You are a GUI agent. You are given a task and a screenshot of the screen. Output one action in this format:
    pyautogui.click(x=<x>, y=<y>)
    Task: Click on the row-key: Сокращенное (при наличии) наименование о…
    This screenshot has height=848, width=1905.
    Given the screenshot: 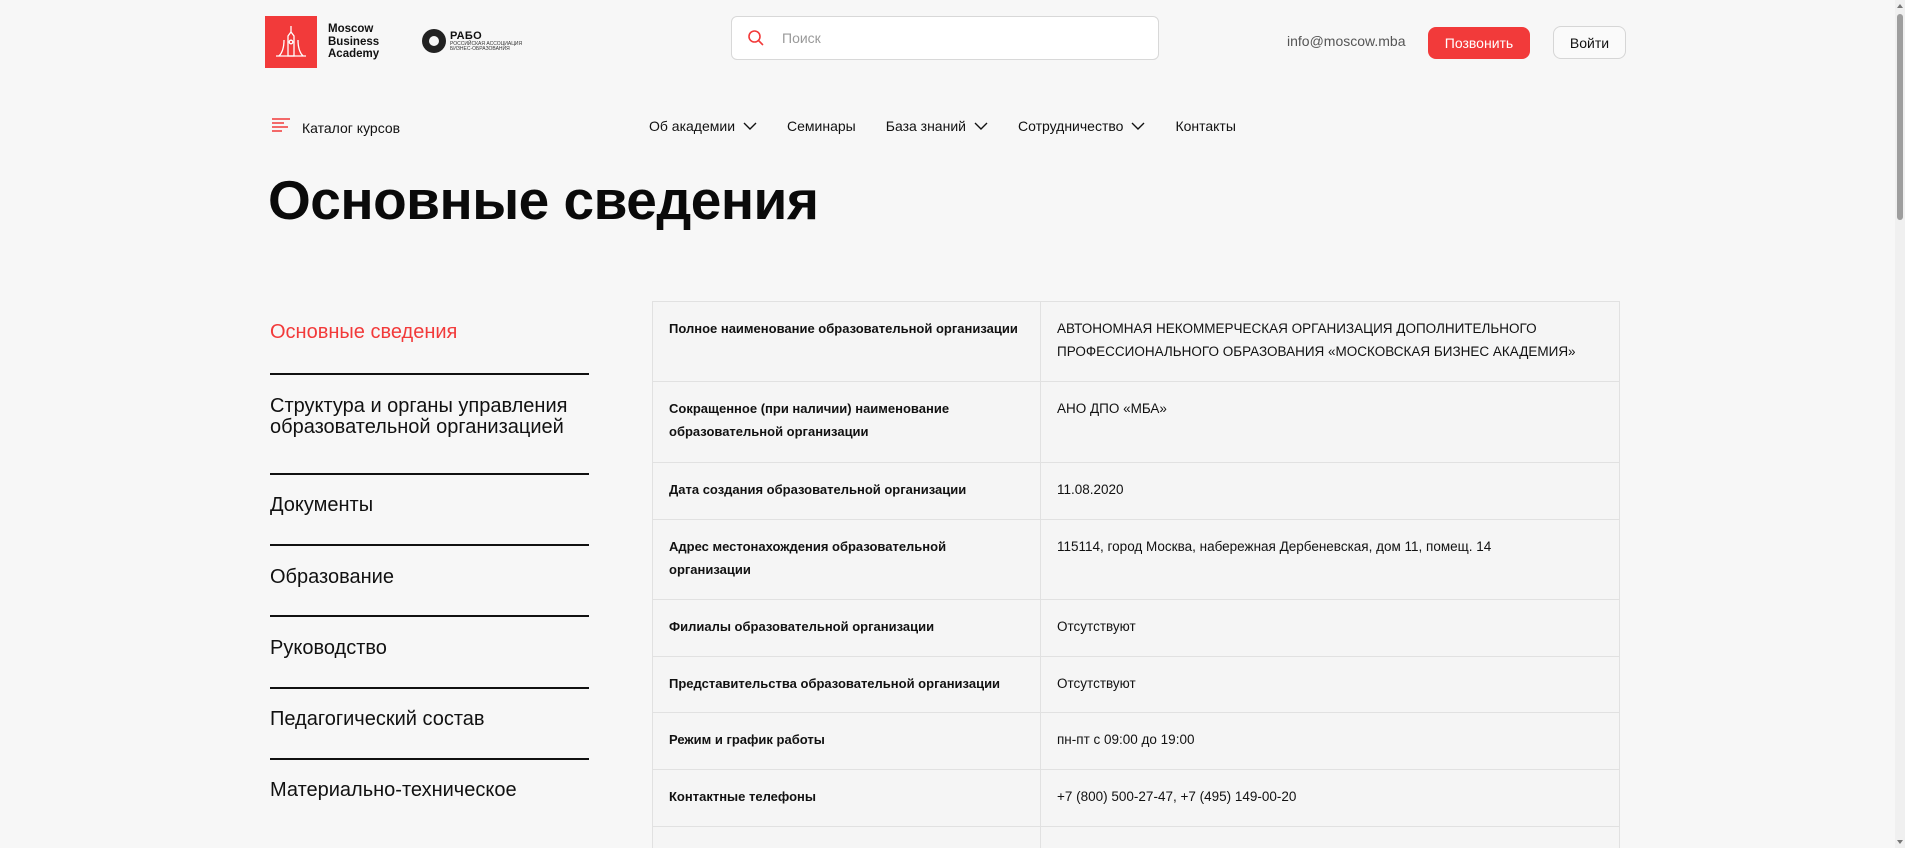 What is the action you would take?
    pyautogui.click(x=846, y=422)
    